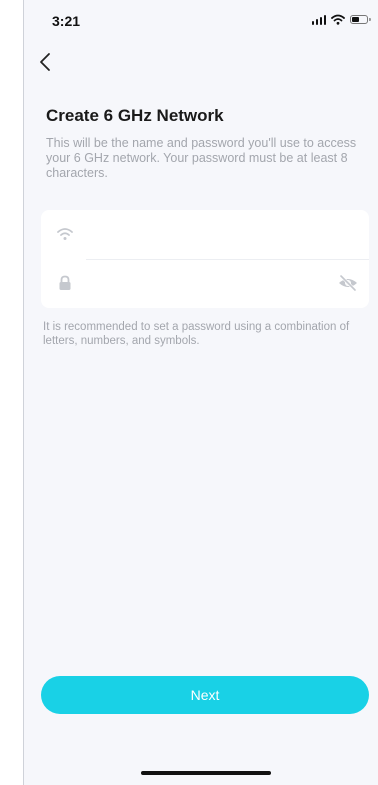 The image size is (378, 785). What do you see at coordinates (318, 19) in the screenshot?
I see `cellular-signal-icon` at bounding box center [318, 19].